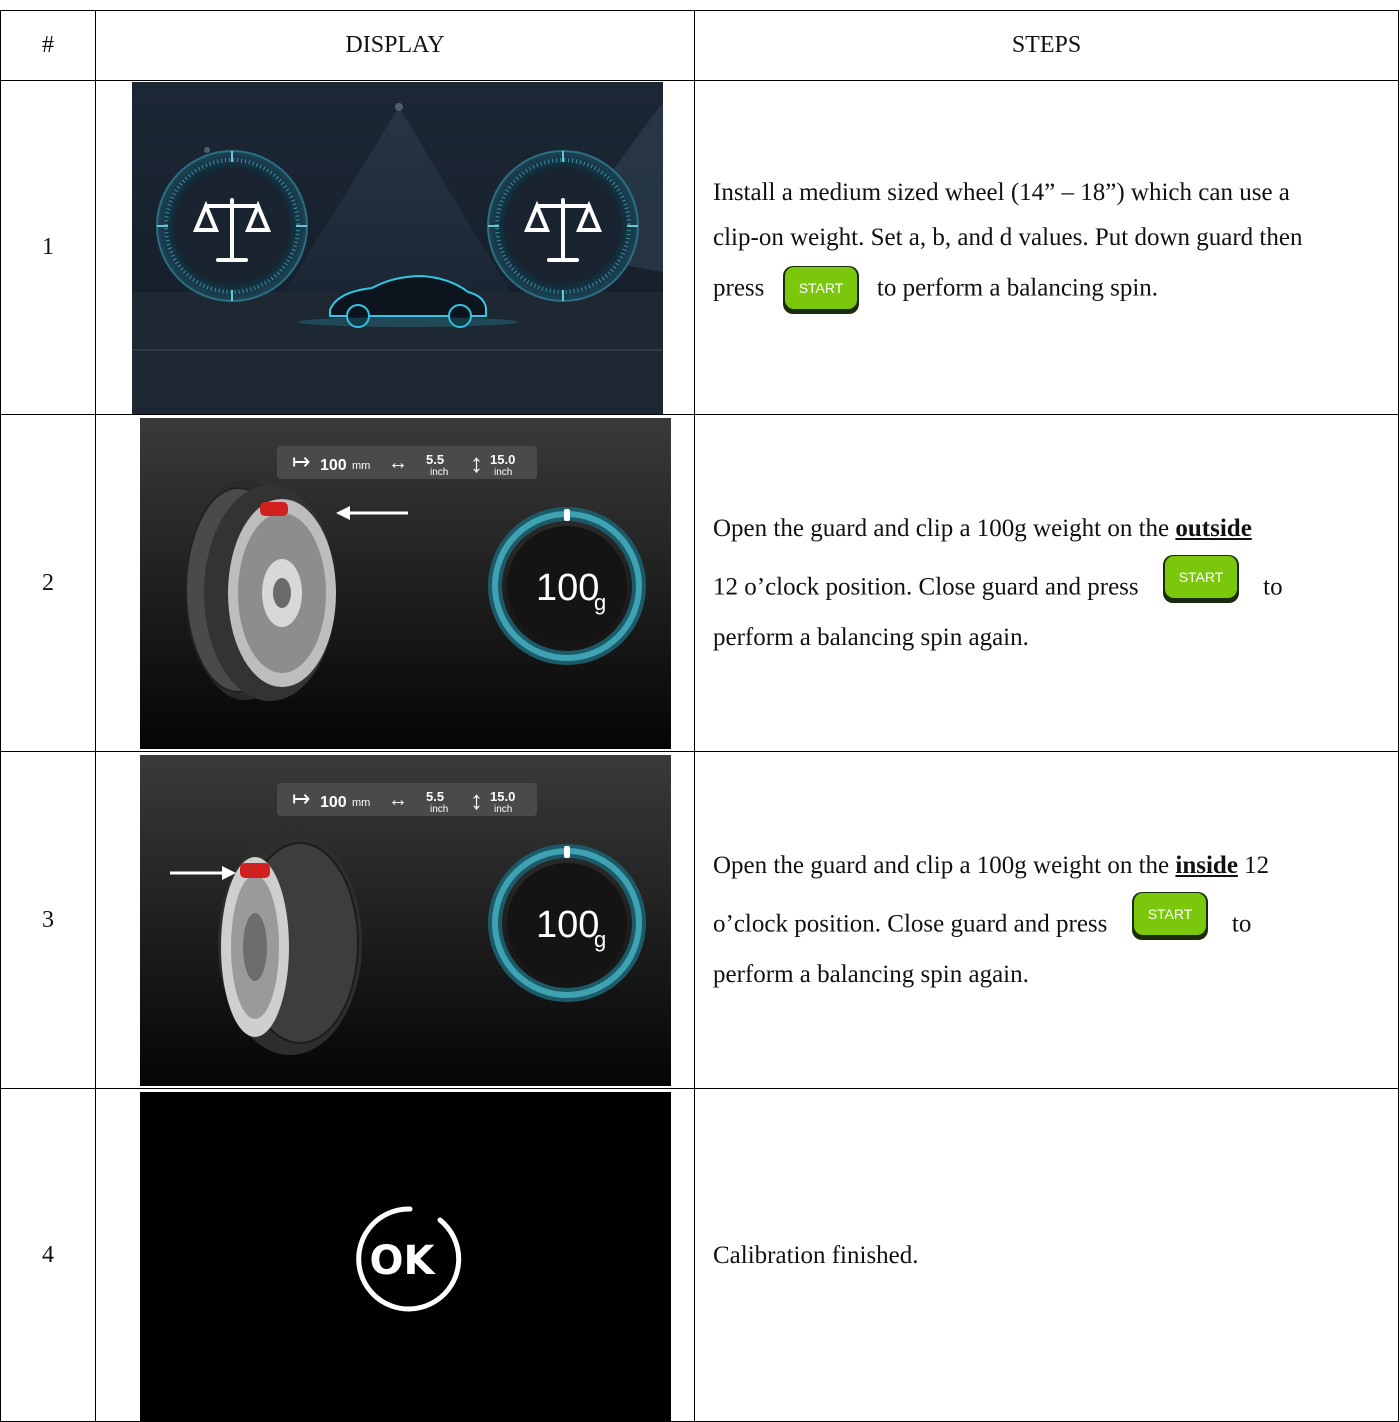 The width and height of the screenshot is (1400, 1422). I want to click on row-number: 4, so click(48, 1255).